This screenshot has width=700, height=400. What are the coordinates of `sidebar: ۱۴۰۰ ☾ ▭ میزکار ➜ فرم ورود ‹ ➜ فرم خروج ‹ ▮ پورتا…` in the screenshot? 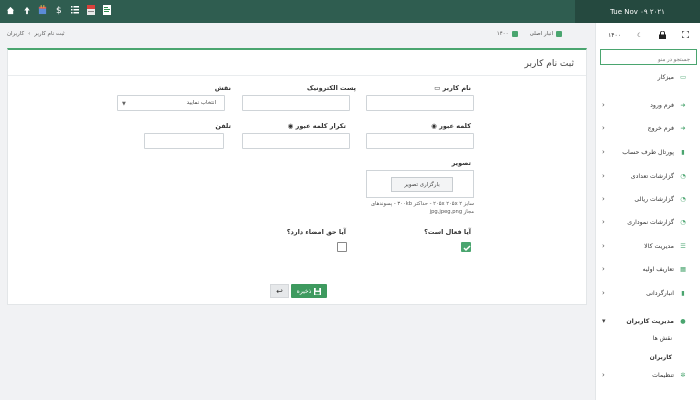 It's located at (647, 211).